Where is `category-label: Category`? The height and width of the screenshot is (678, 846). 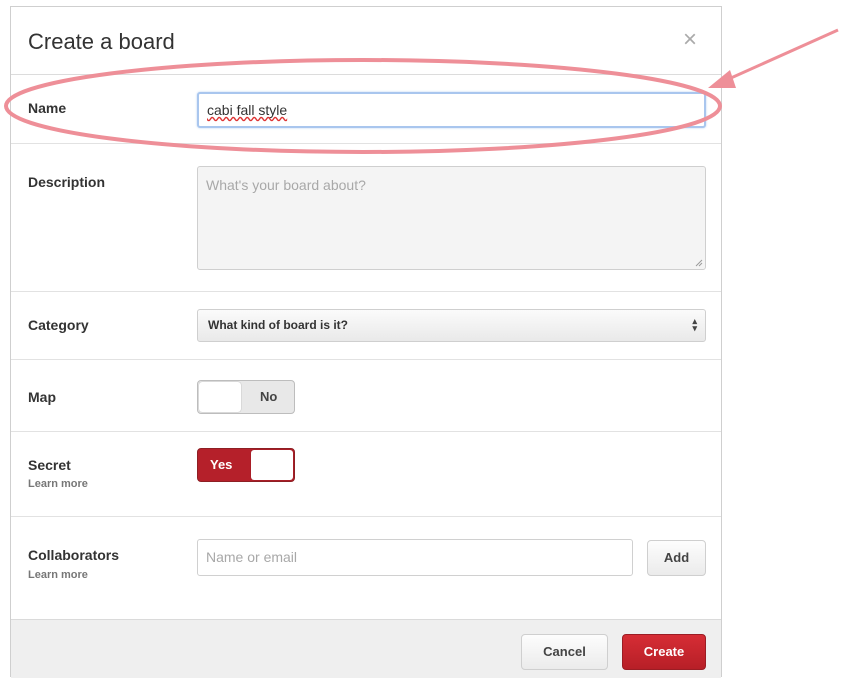 category-label: Category is located at coordinates (58, 325).